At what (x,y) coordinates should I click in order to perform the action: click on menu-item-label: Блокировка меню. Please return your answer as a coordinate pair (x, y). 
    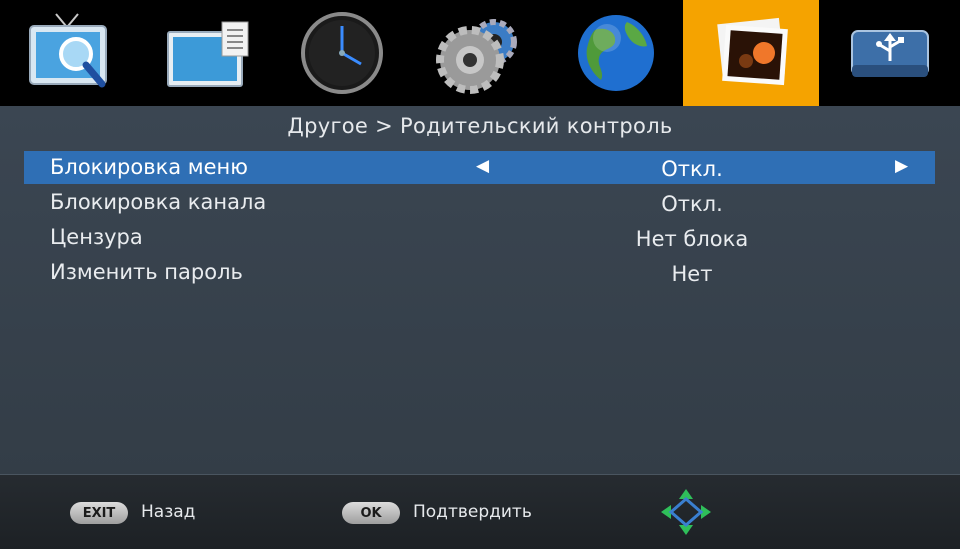
    Looking at the image, I should click on (149, 167).